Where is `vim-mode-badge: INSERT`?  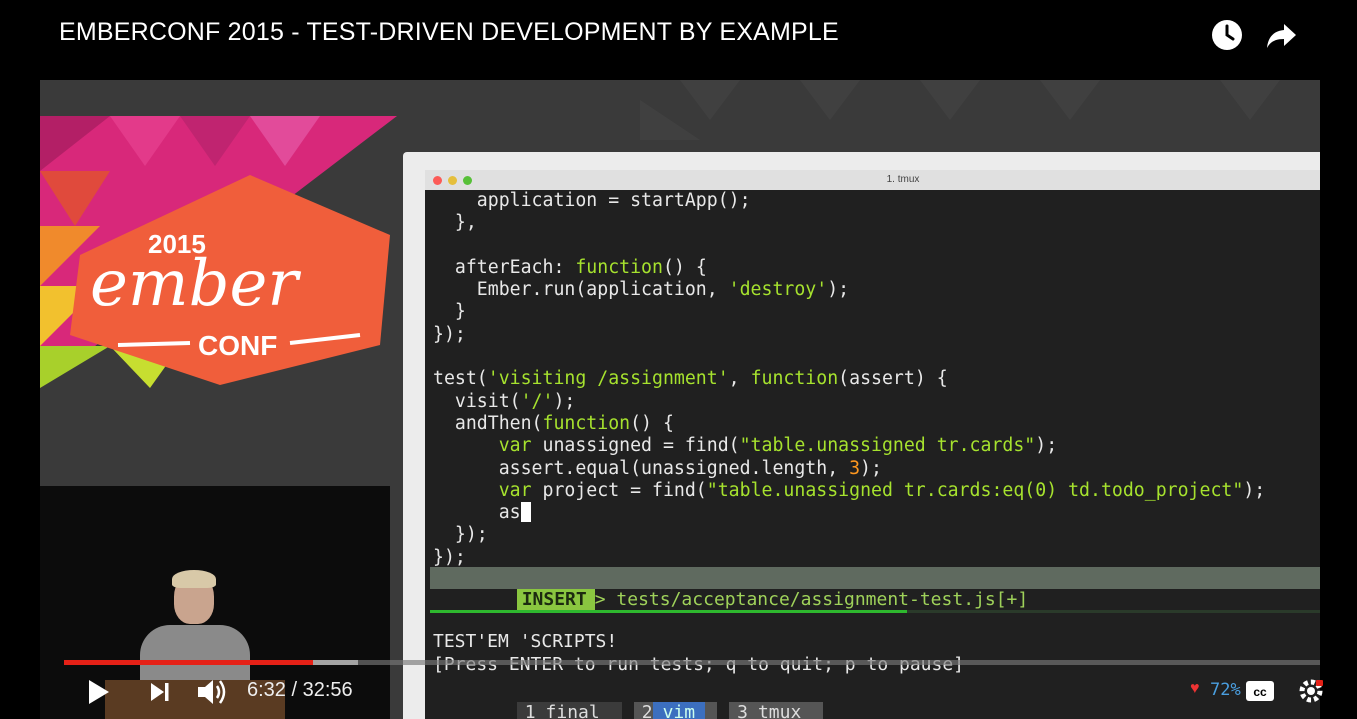 vim-mode-badge: INSERT is located at coordinates (555, 600).